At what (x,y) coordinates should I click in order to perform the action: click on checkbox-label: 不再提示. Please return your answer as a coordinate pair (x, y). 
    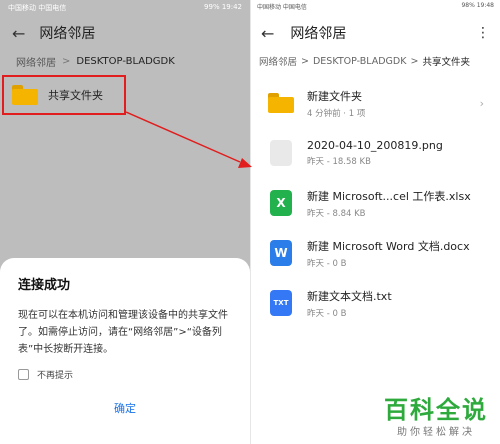
    Looking at the image, I should click on (55, 376).